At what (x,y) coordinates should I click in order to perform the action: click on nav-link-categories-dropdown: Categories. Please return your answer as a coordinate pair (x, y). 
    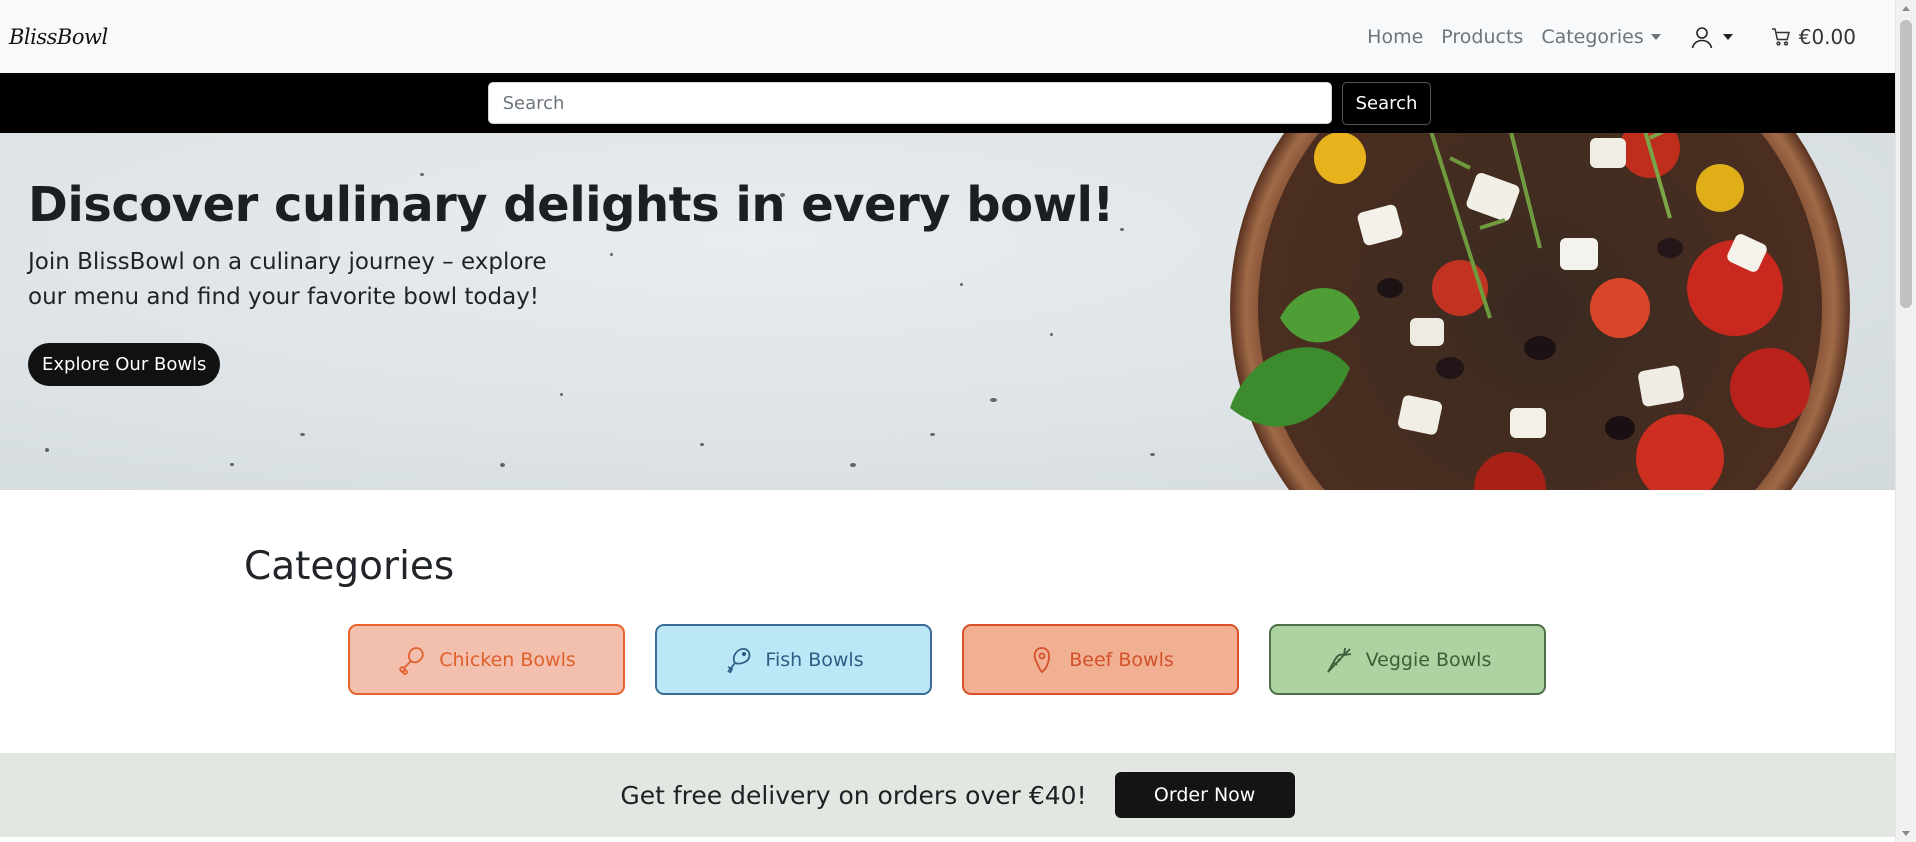
    Looking at the image, I should click on (1600, 37).